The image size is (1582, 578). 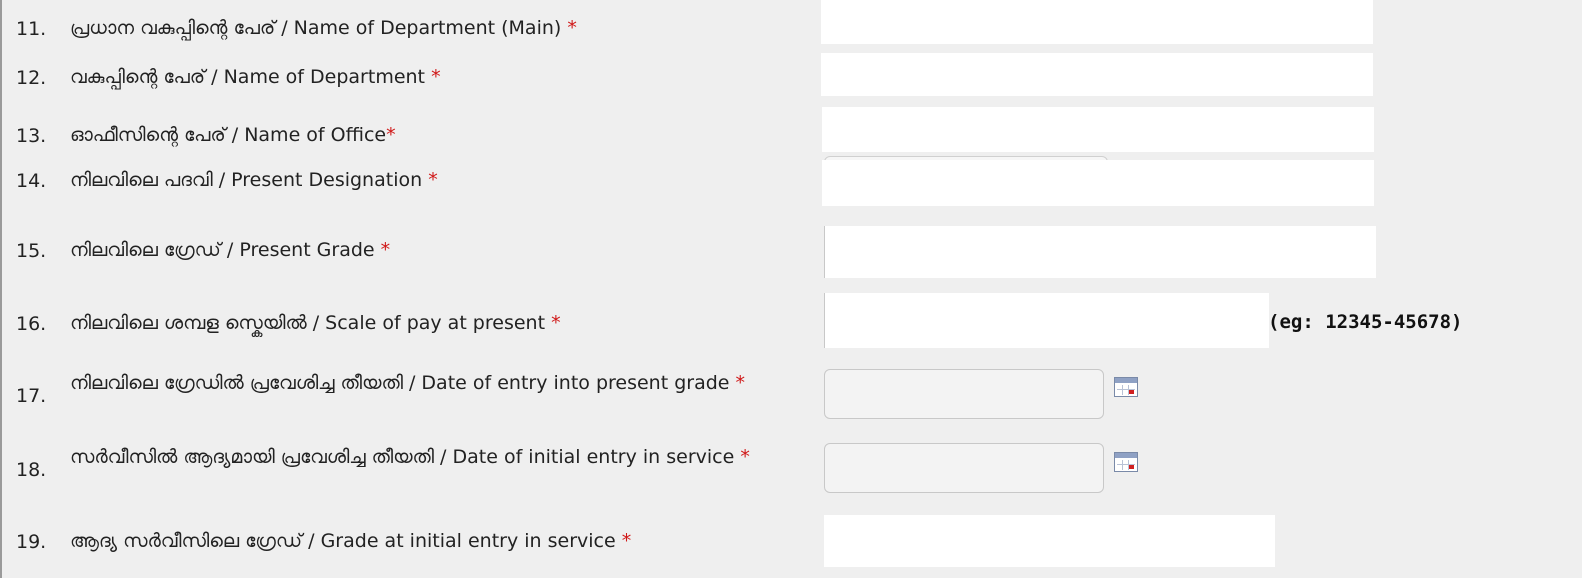 I want to click on row-number: 13., so click(x=31, y=136).